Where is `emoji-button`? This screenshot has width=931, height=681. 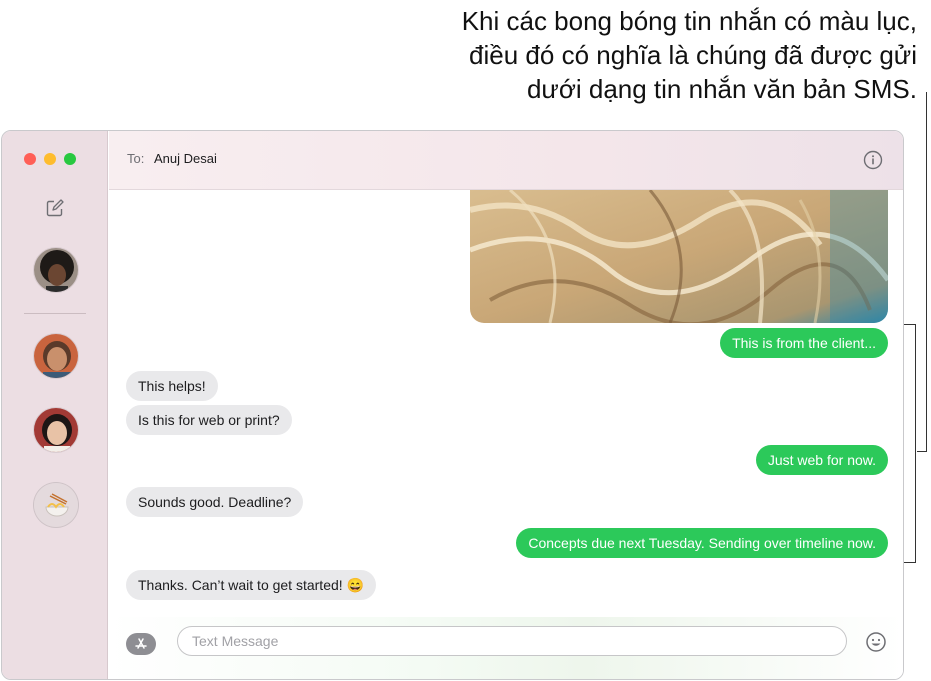 emoji-button is located at coordinates (876, 642).